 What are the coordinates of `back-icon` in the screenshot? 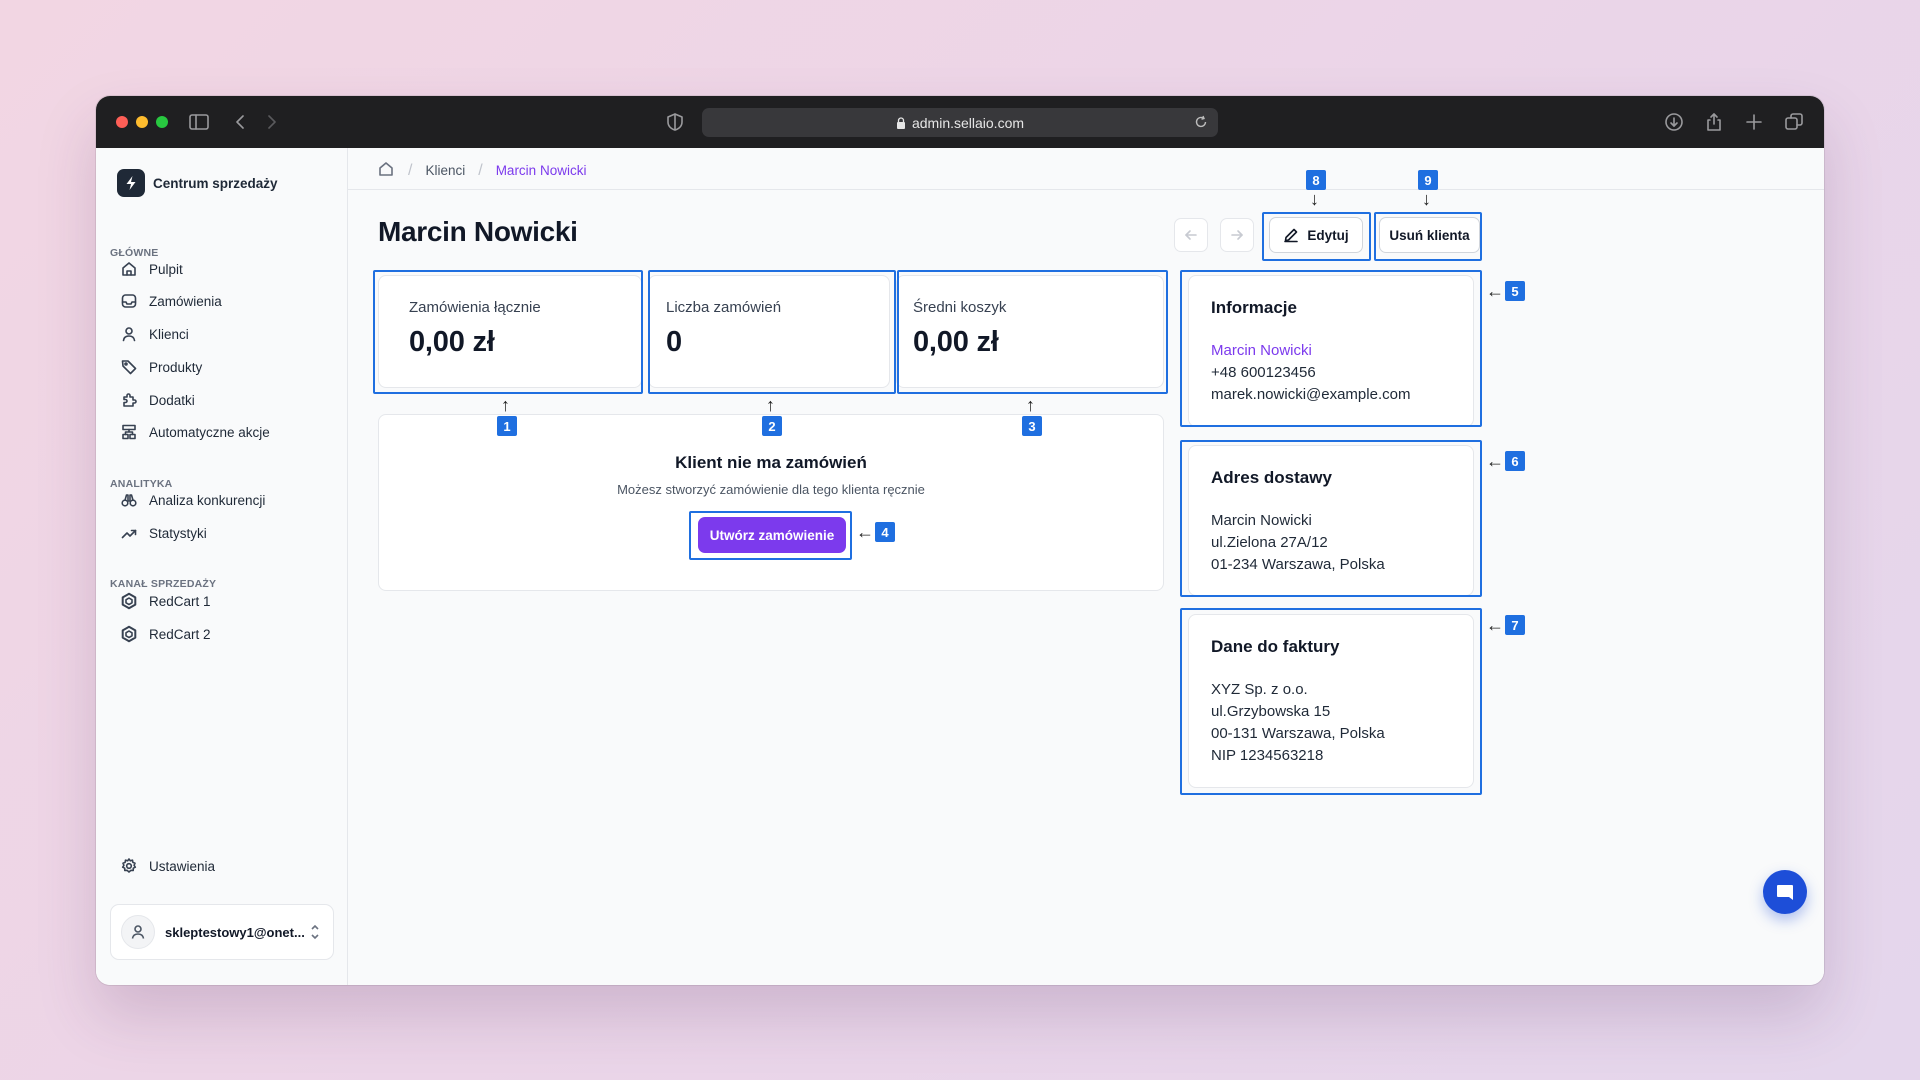 It's located at (241, 122).